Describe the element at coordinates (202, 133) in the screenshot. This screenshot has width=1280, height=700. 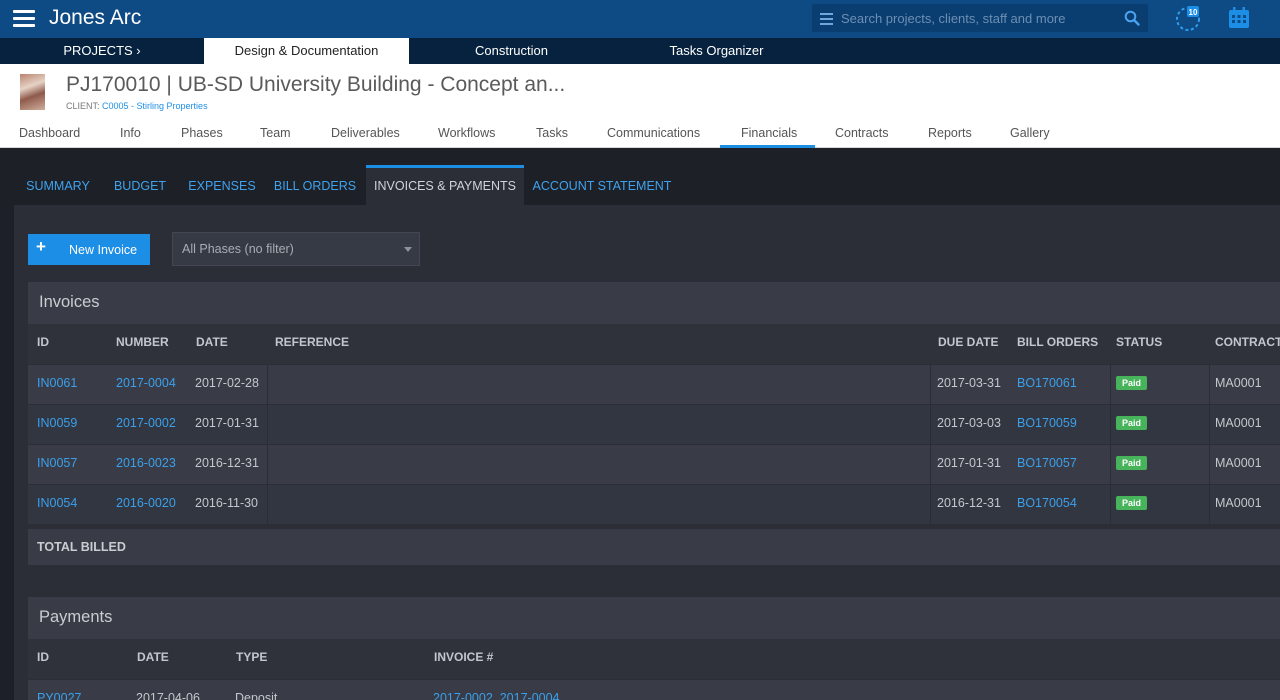
I see `tab-phases: Phases` at that location.